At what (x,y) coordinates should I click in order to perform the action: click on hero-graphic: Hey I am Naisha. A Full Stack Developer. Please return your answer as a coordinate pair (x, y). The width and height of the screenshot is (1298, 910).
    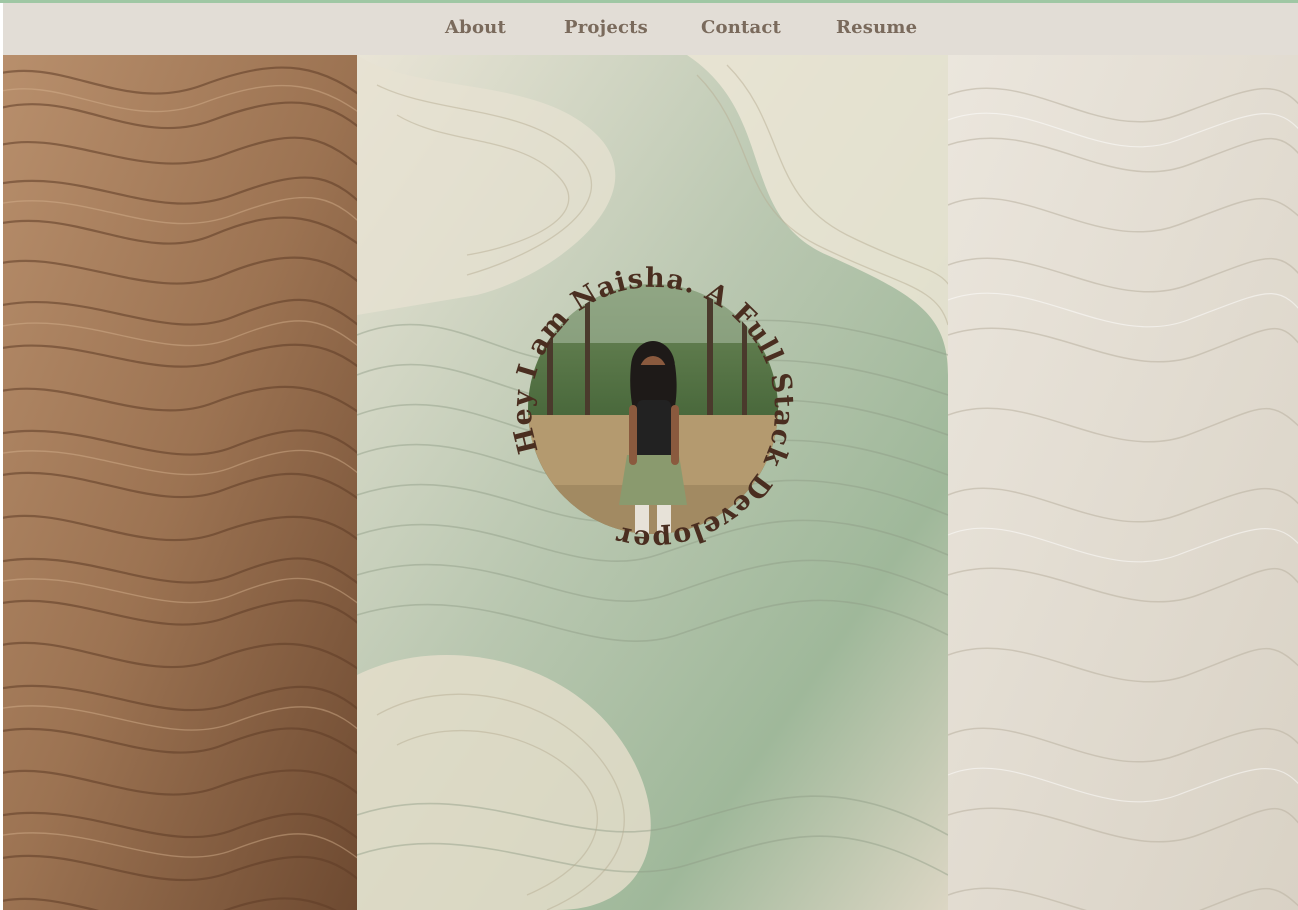
    Looking at the image, I should click on (653, 409).